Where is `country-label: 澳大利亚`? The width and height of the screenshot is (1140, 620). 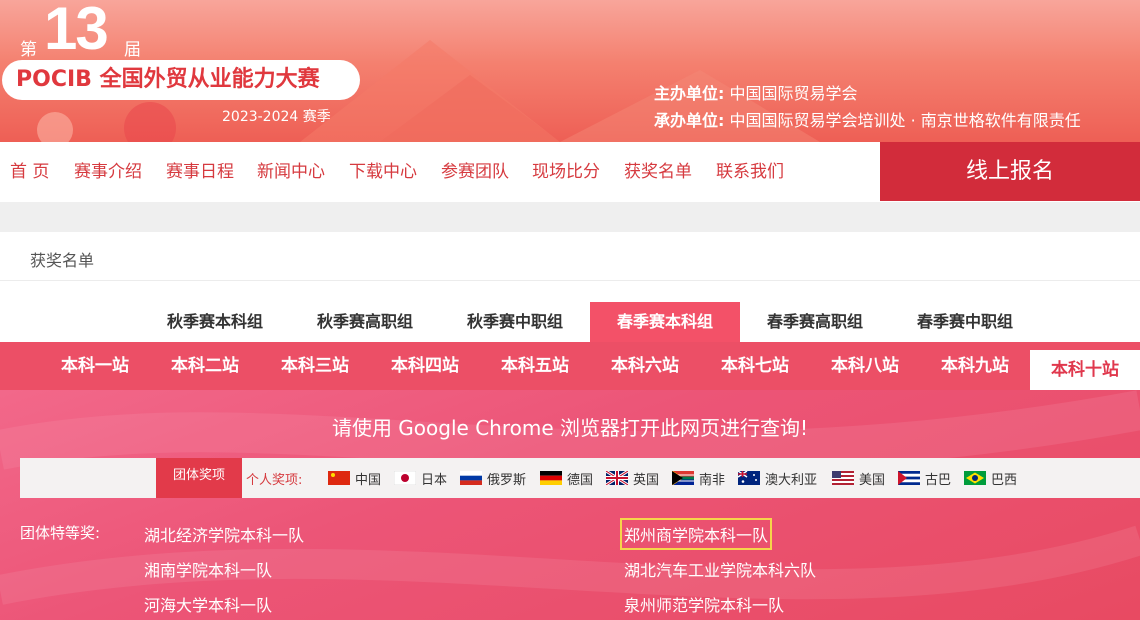
country-label: 澳大利亚 is located at coordinates (791, 480).